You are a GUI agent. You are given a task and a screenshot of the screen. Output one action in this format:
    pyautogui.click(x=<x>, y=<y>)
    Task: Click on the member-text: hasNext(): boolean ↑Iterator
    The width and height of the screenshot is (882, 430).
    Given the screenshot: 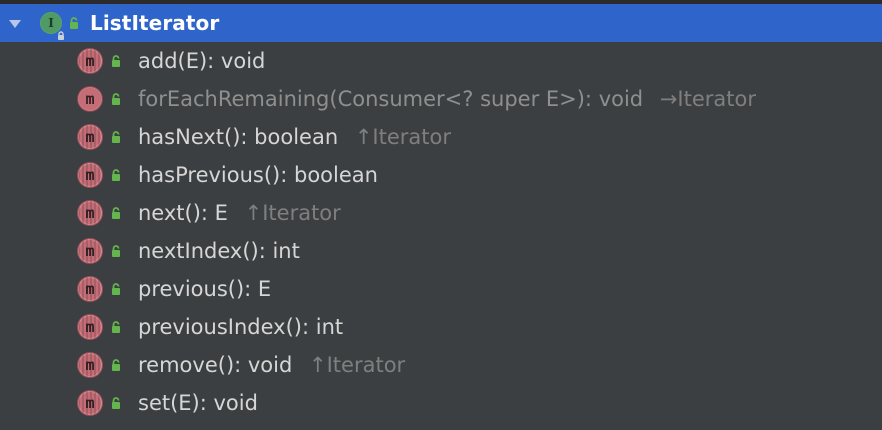 What is the action you would take?
    pyautogui.click(x=294, y=136)
    